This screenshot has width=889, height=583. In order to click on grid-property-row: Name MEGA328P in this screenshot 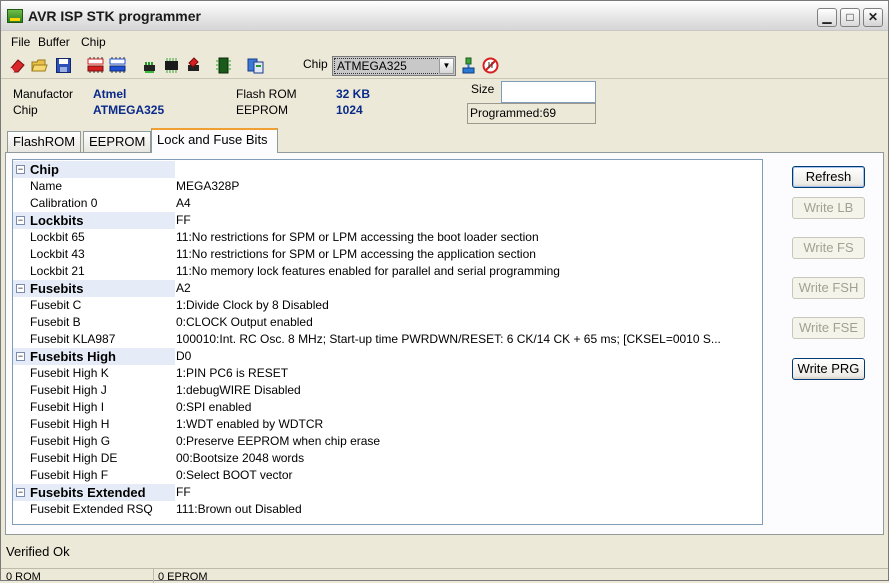, I will do `click(387, 186)`.